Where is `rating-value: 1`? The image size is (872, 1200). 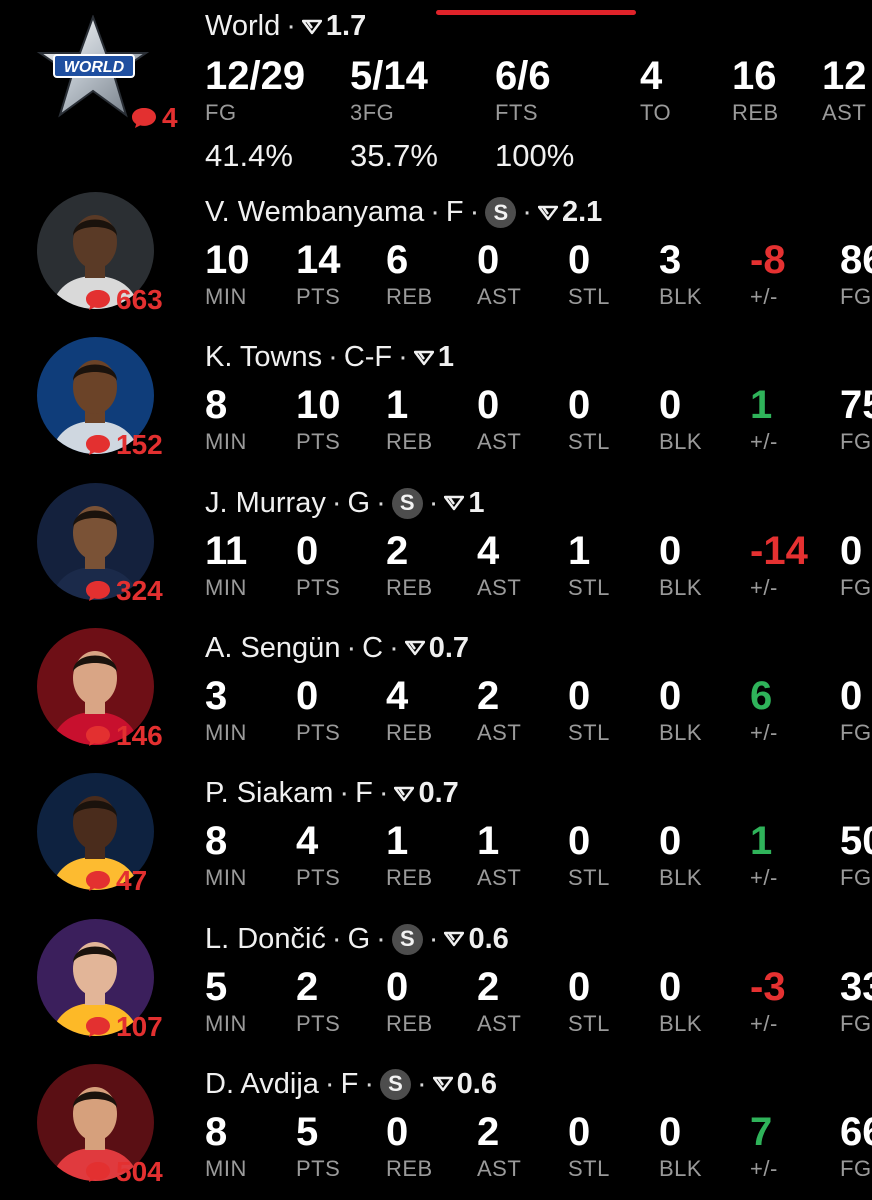 rating-value: 1 is located at coordinates (445, 357).